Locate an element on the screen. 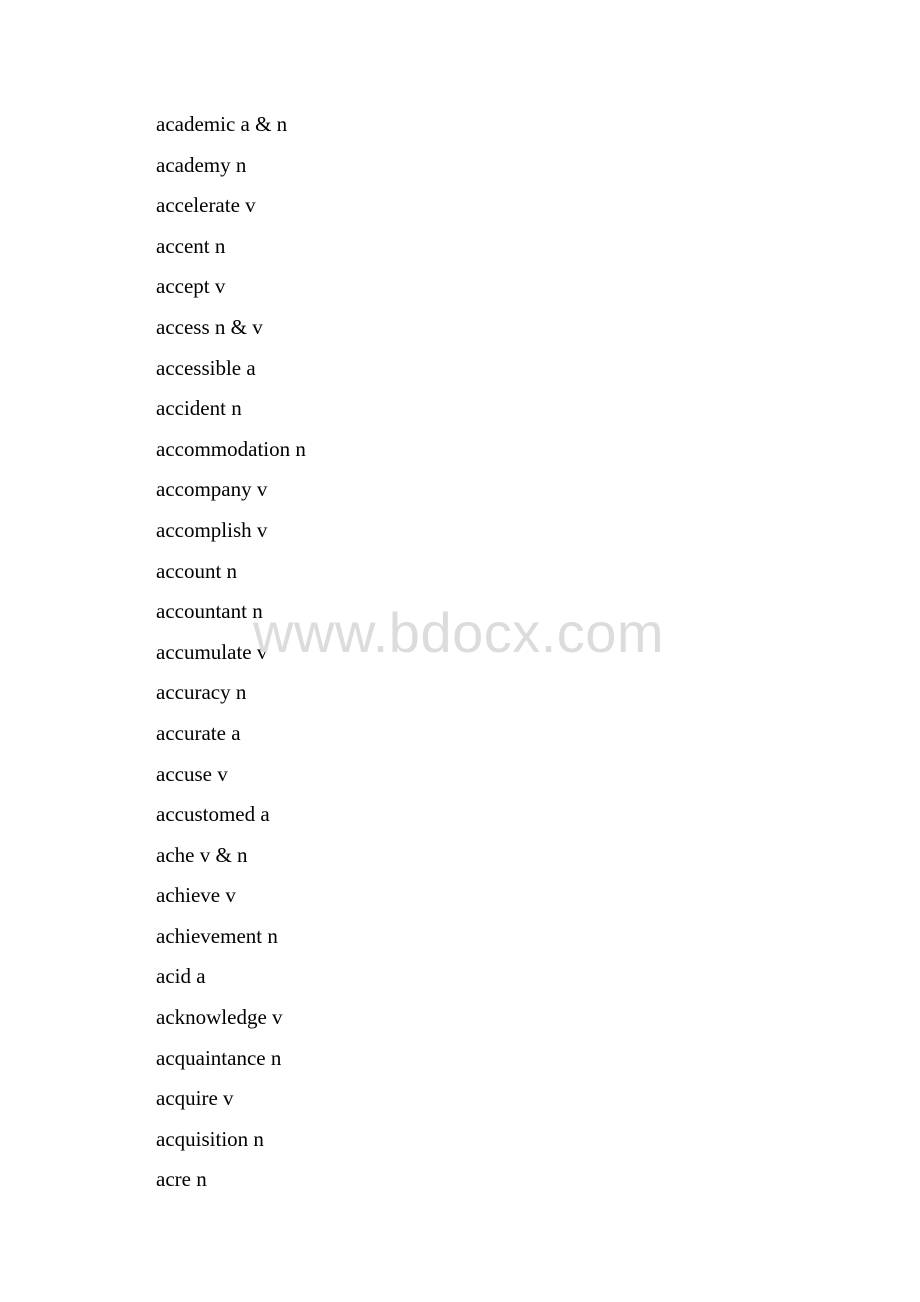 The image size is (920, 1302). vocabulary-entry: accident n is located at coordinates (231, 414).